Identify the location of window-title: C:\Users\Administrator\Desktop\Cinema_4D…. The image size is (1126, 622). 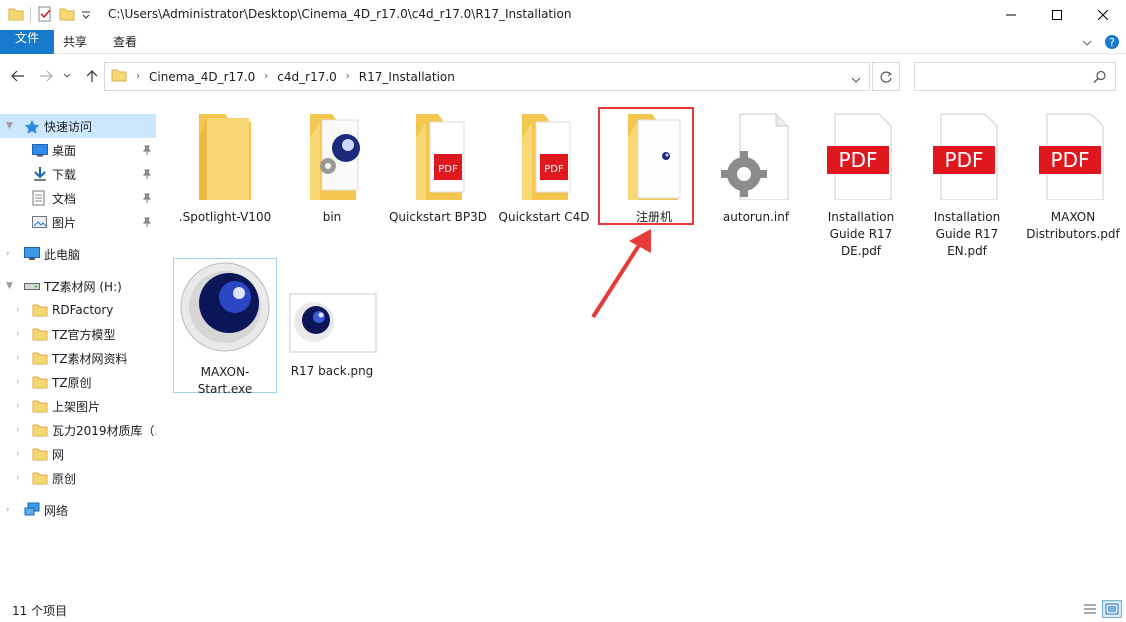
(340, 14).